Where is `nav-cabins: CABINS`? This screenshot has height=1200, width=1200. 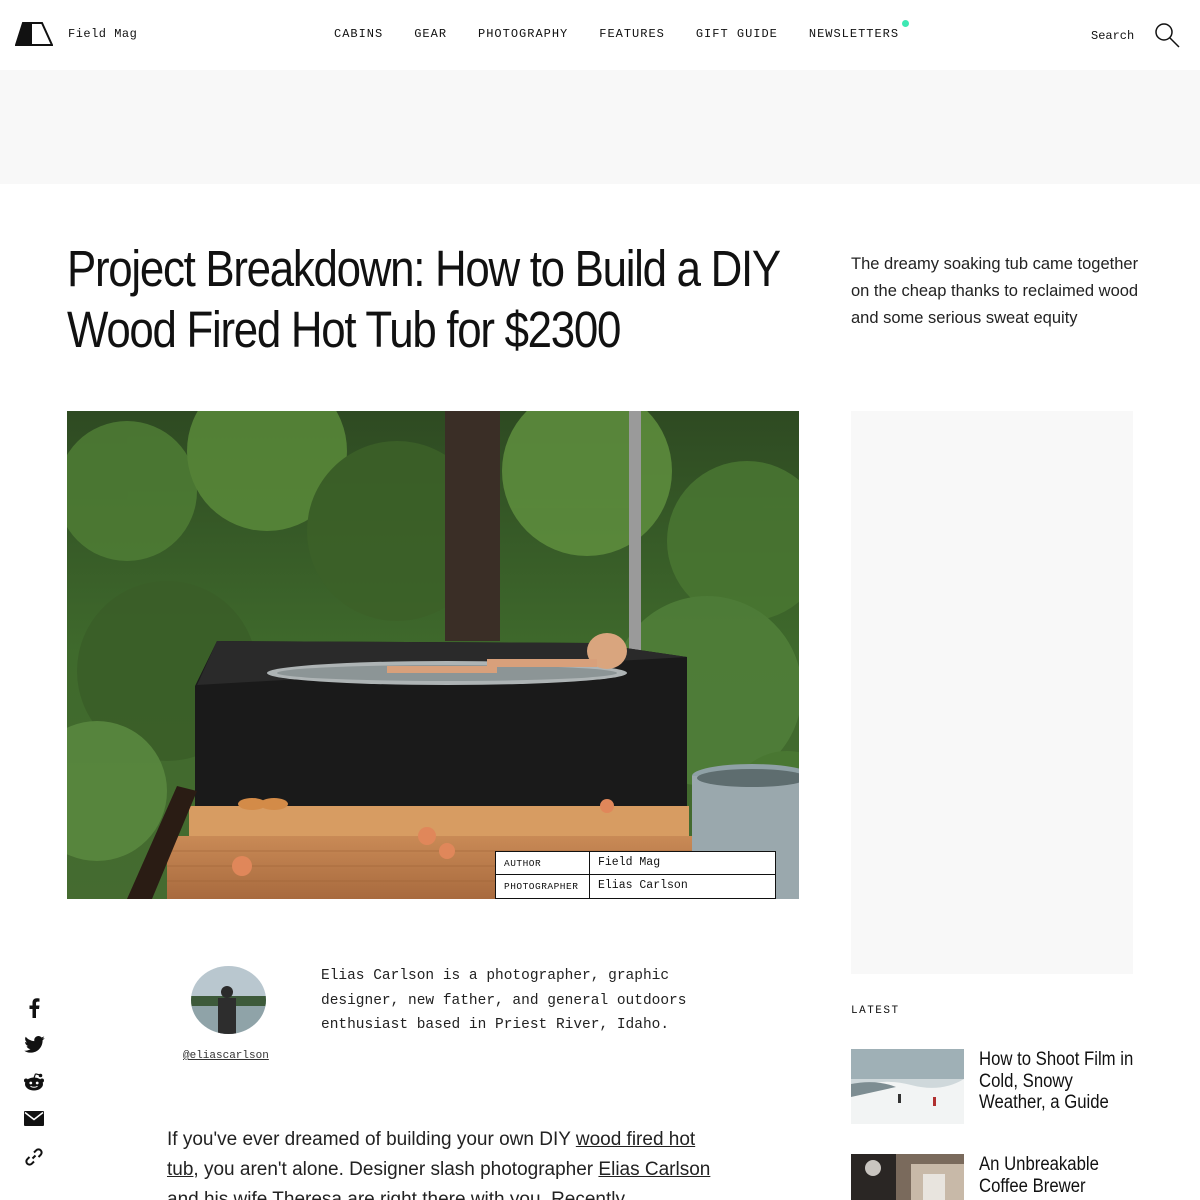
nav-cabins: CABINS is located at coordinates (358, 34).